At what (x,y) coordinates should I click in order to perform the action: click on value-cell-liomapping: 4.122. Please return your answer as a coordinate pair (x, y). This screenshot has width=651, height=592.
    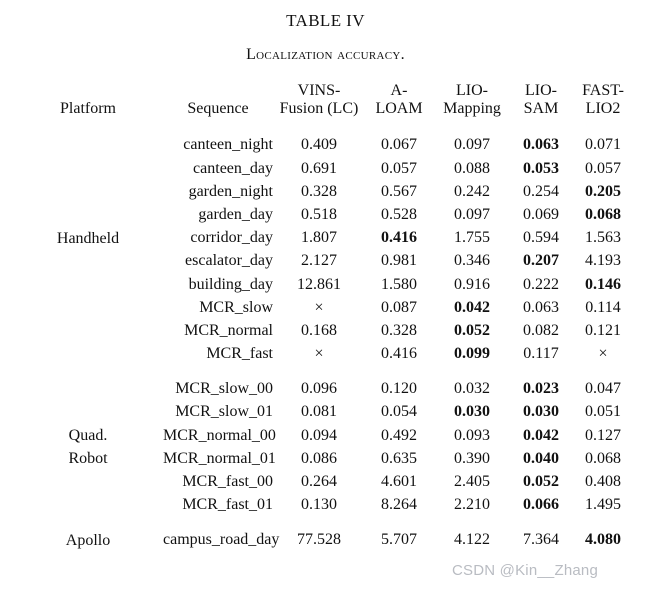
    Looking at the image, I should click on (472, 540).